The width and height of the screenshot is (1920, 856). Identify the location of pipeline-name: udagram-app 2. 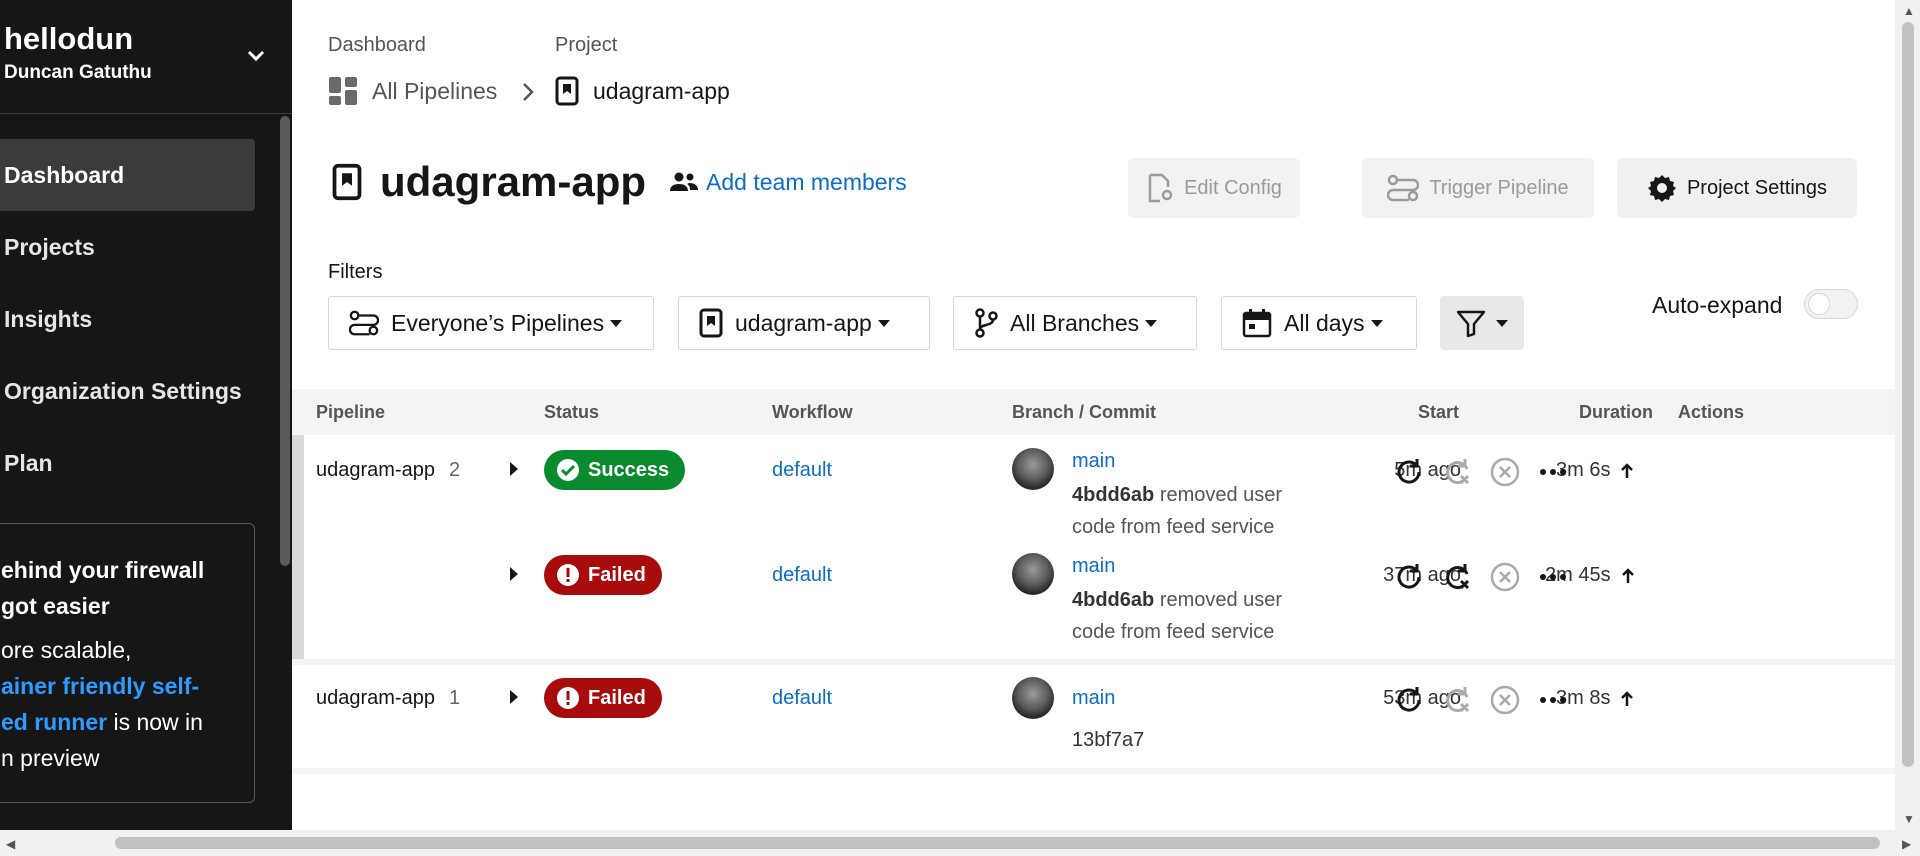
(388, 470).